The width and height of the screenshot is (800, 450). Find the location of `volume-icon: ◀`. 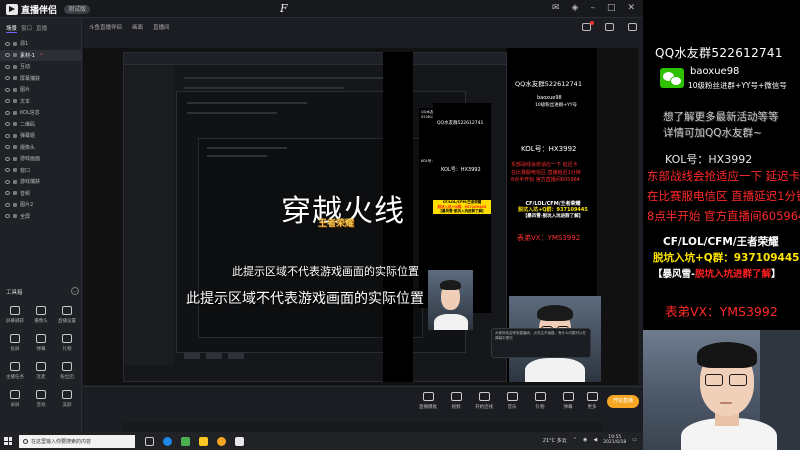

volume-icon: ◀ is located at coordinates (595, 440).